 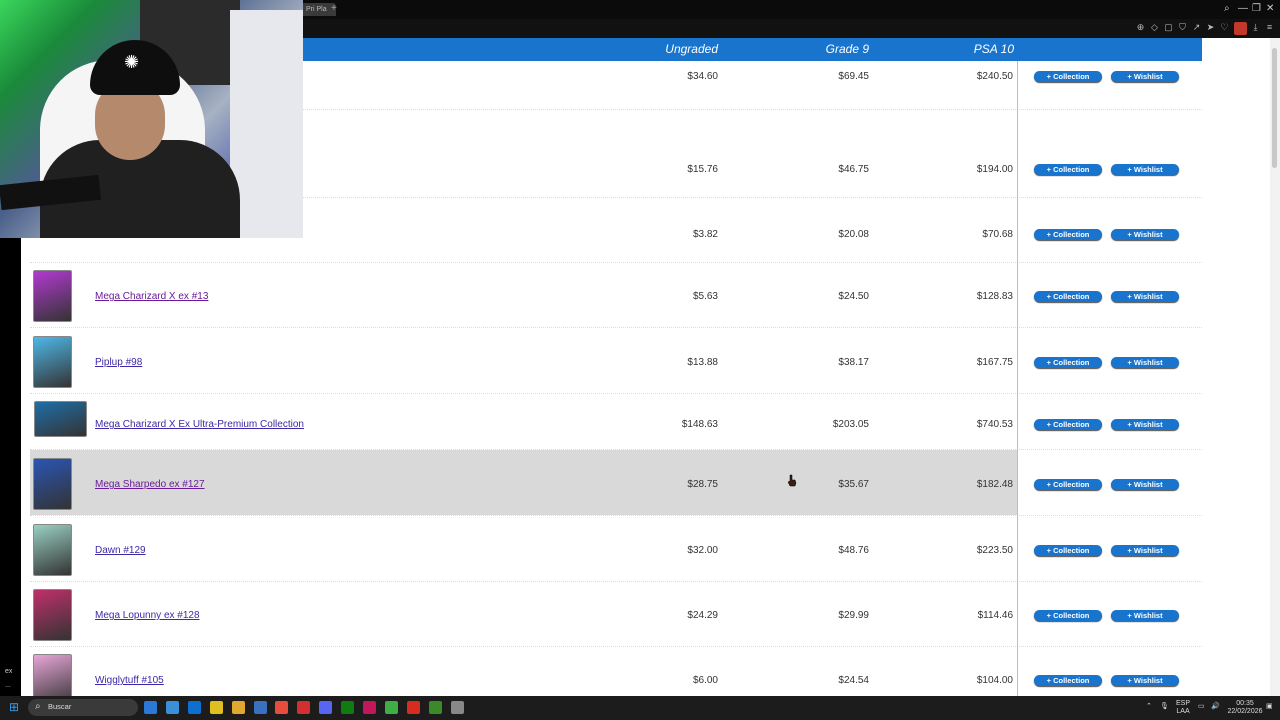 What do you see at coordinates (977, 49) in the screenshot?
I see `header-psa10: PSA 10` at bounding box center [977, 49].